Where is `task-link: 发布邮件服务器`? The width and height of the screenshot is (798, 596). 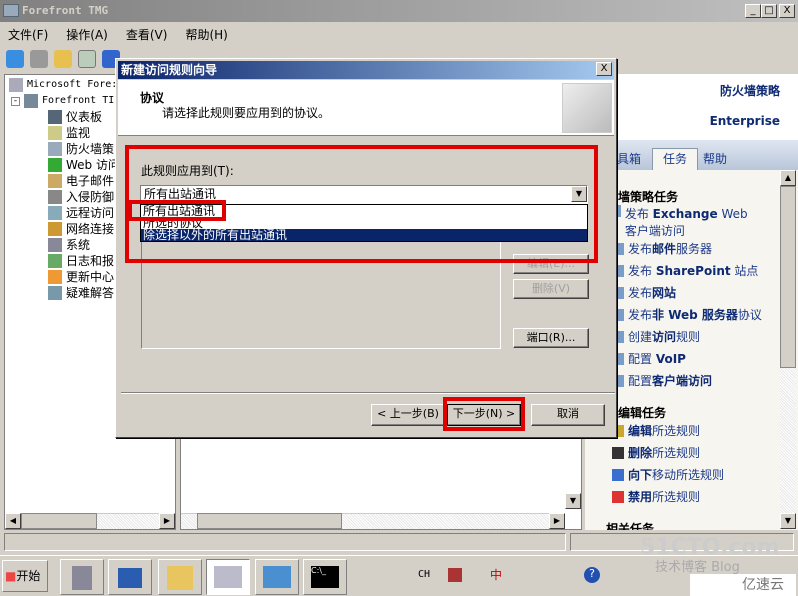
task-link: 发布邮件服务器 is located at coordinates (662, 248).